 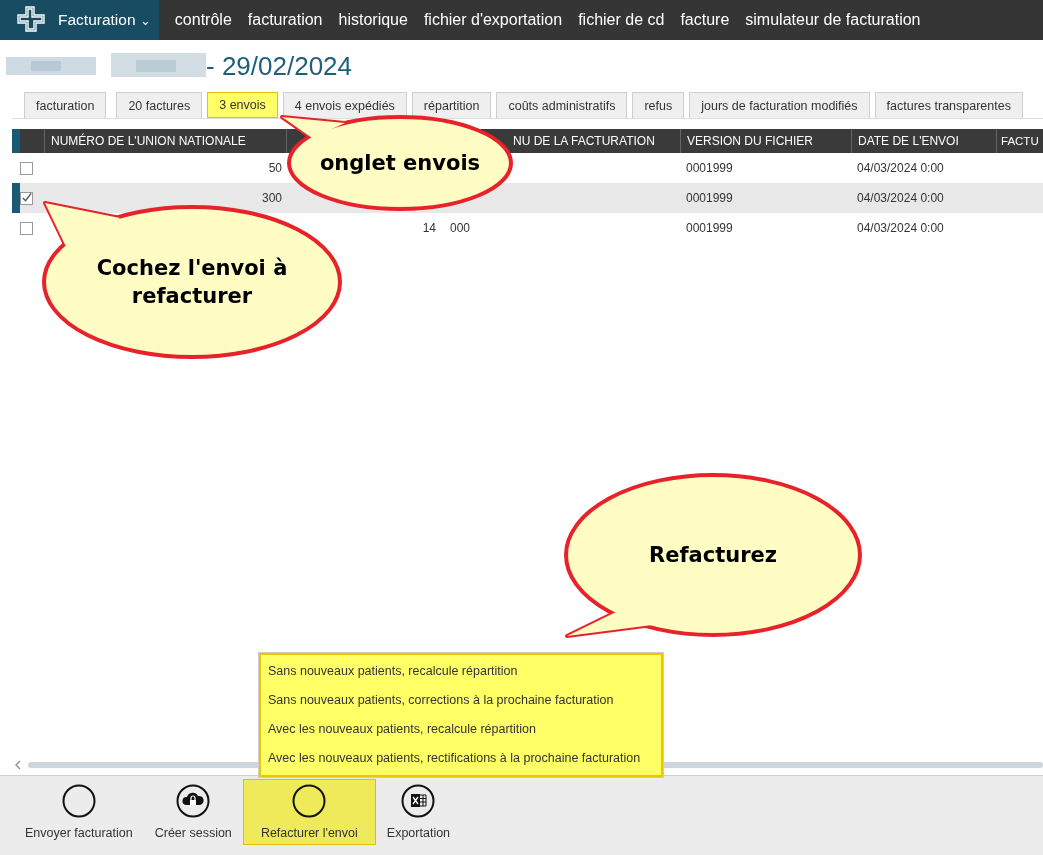 What do you see at coordinates (242, 105) in the screenshot?
I see `tab: 3 envois` at bounding box center [242, 105].